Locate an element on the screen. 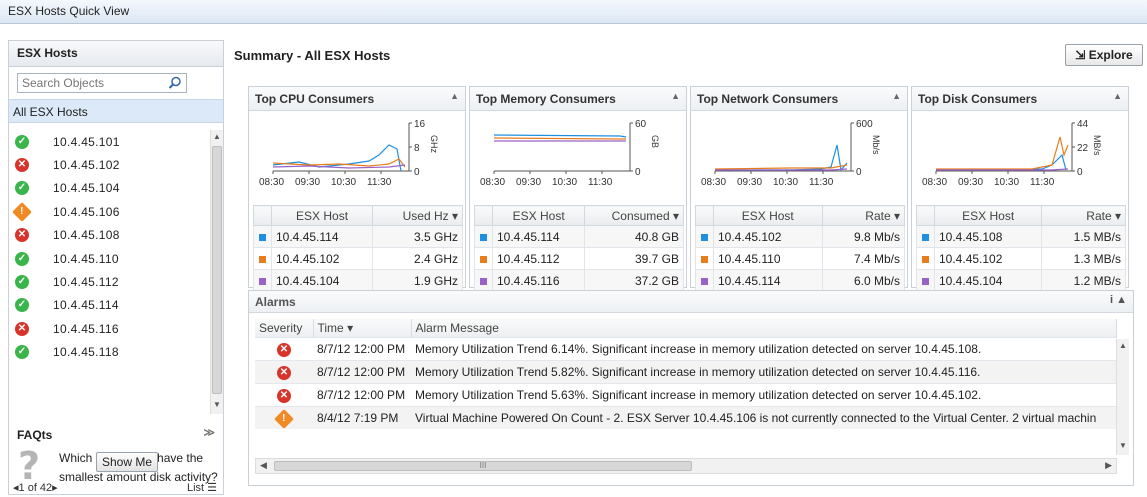 The height and width of the screenshot is (497, 1147). value-cell: 3.5 GHz is located at coordinates (417, 236).